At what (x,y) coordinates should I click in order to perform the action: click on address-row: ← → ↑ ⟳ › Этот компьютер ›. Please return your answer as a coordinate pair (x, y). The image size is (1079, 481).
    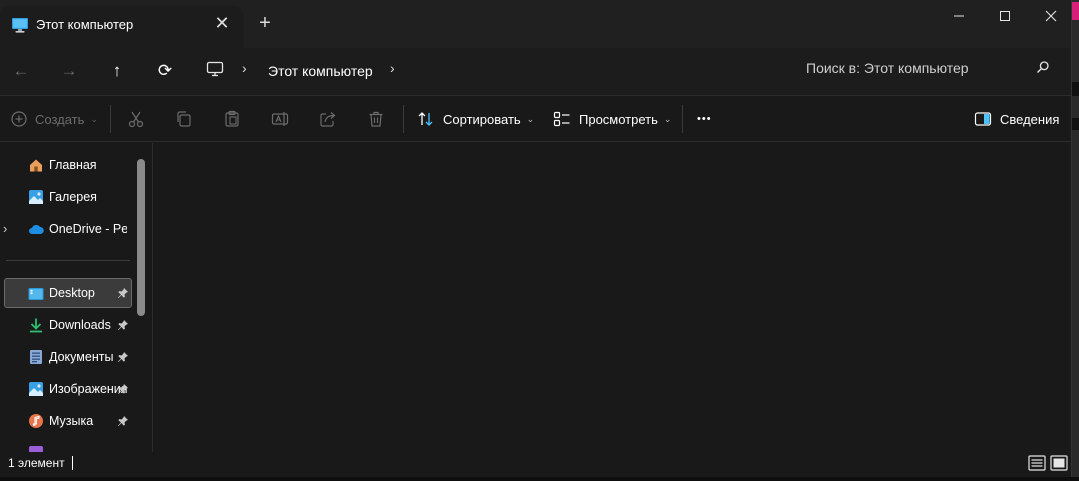
    Looking at the image, I should click on (535, 71).